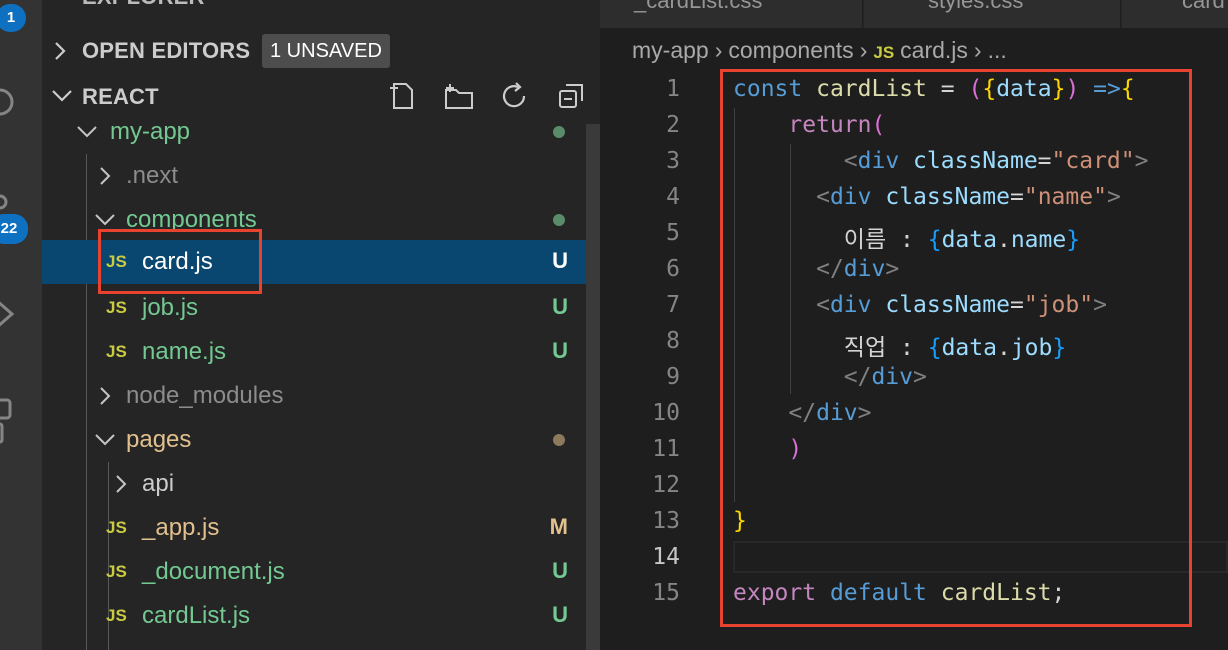 This screenshot has width=1228, height=650. What do you see at coordinates (143, 5) in the screenshot?
I see `explorer-header: EXPLORER` at bounding box center [143, 5].